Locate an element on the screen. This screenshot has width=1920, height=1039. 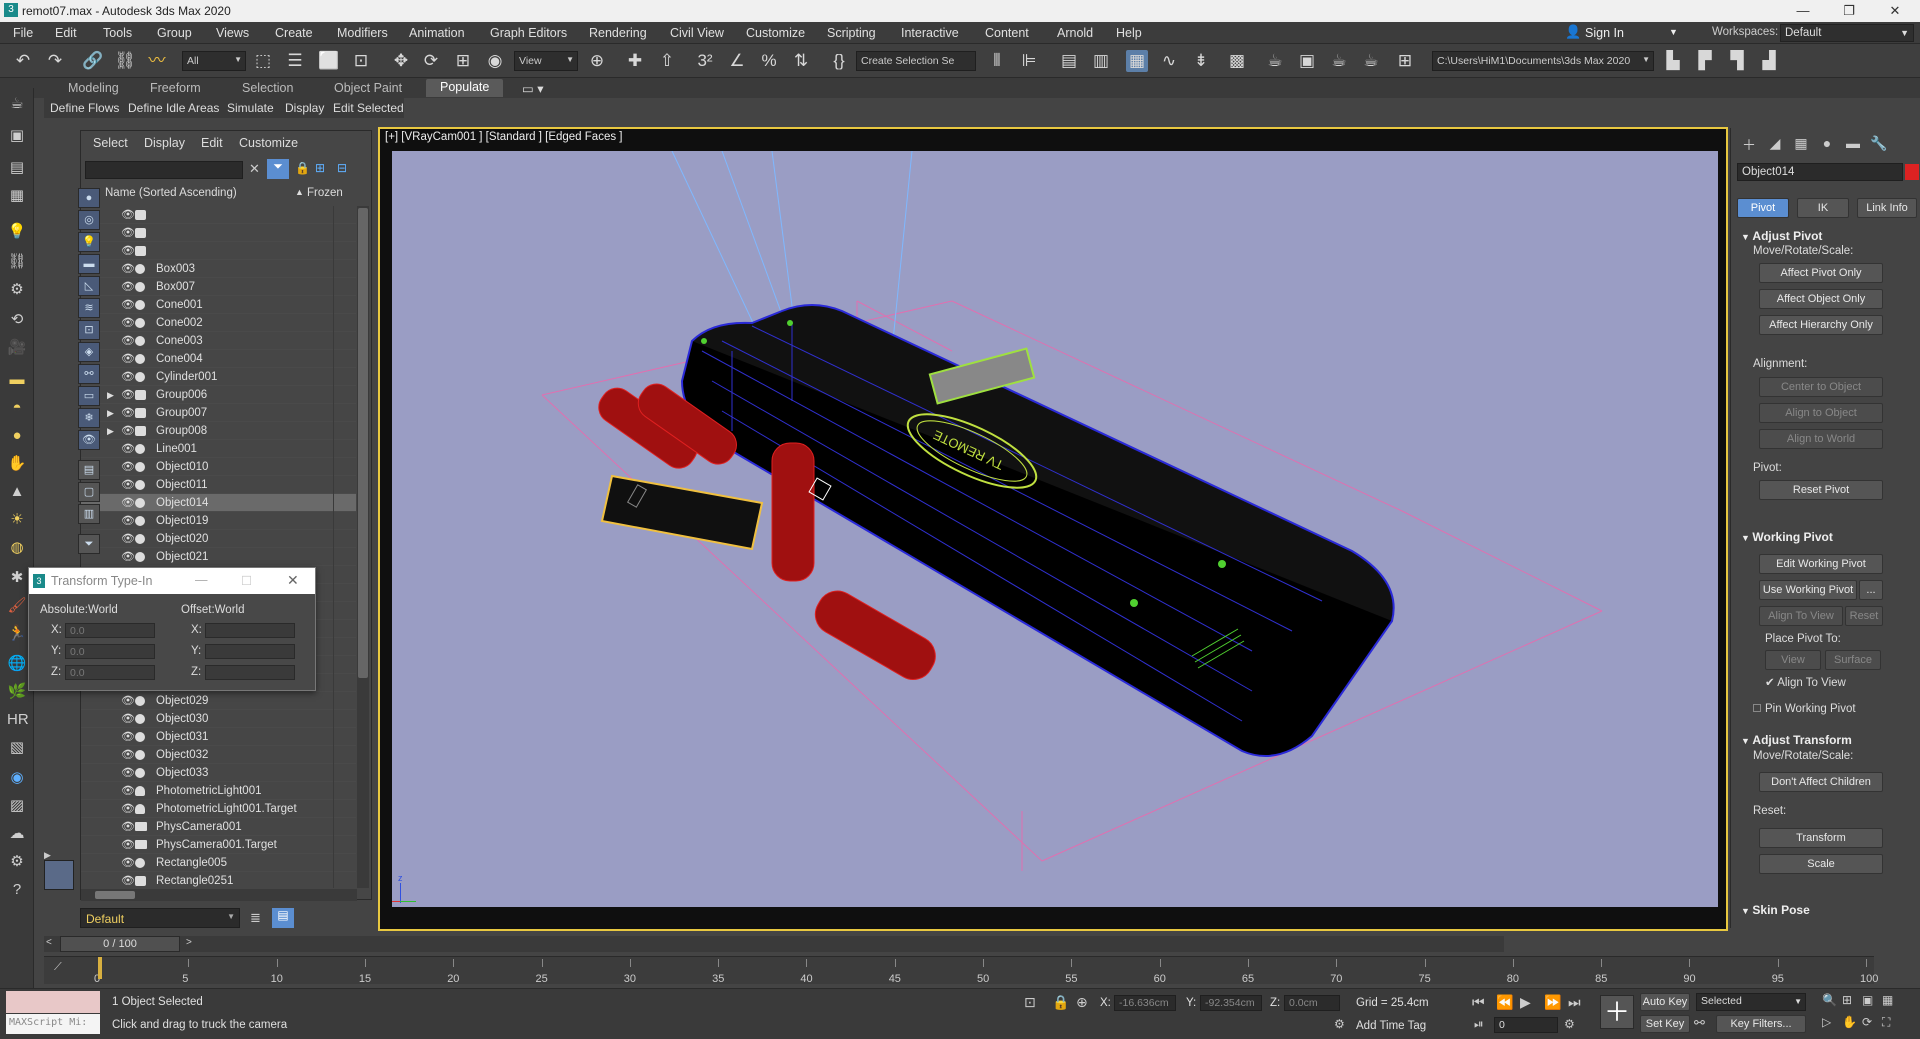
name-column-header: Name (Sorted Ascending) is located at coordinates (171, 193).